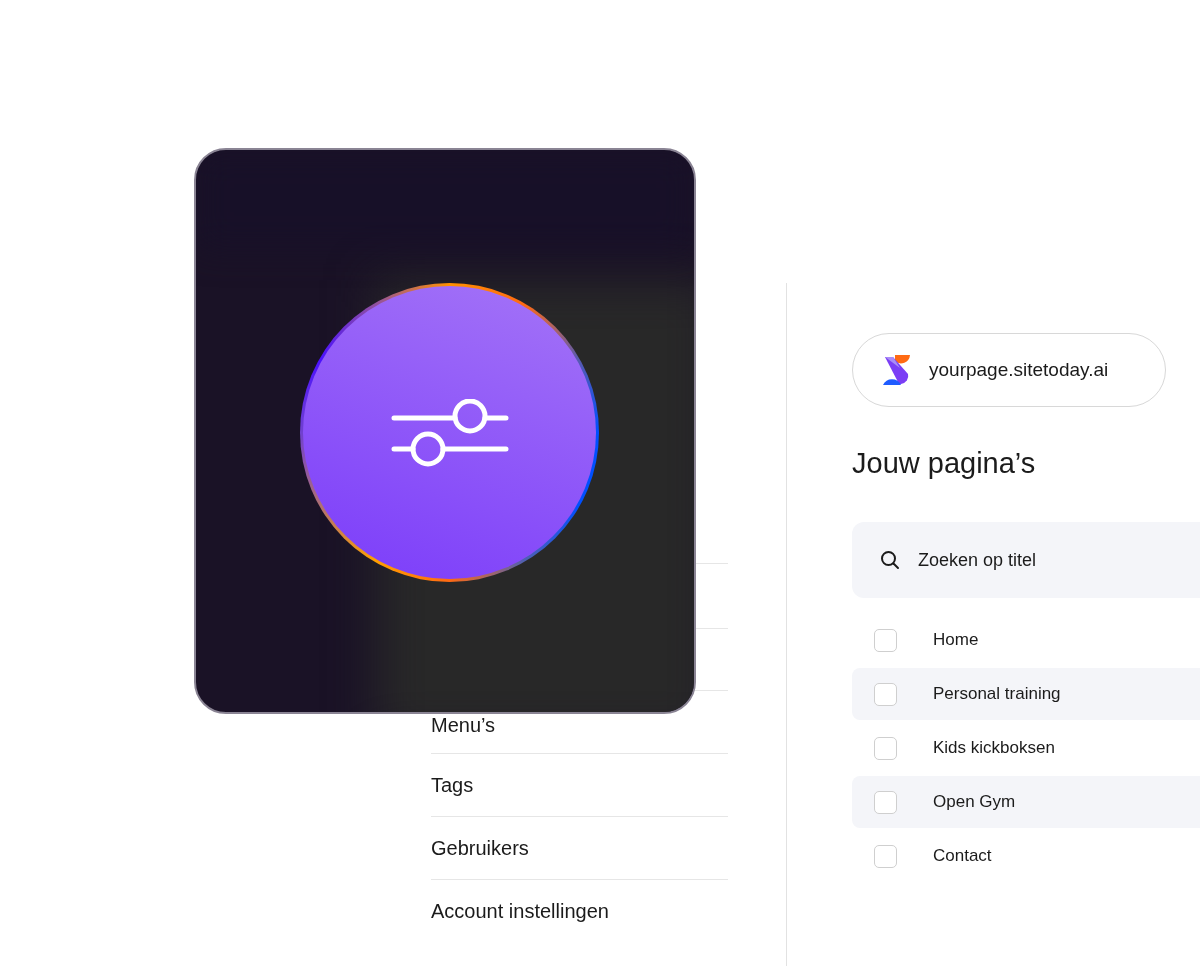  What do you see at coordinates (1026, 560) in the screenshot?
I see `search-field: Zoeken op titel` at bounding box center [1026, 560].